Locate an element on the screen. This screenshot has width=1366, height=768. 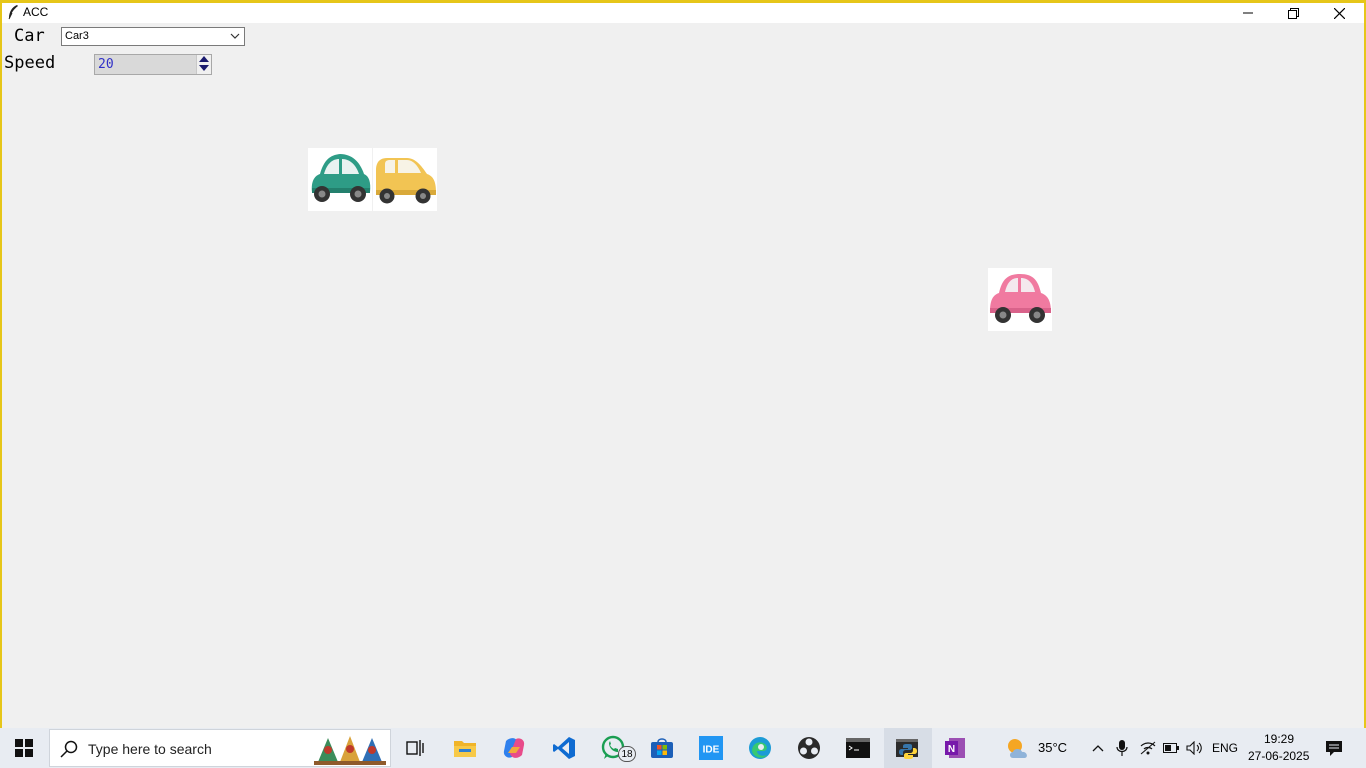
show-hidden-icons-button is located at coordinates (1098, 748).